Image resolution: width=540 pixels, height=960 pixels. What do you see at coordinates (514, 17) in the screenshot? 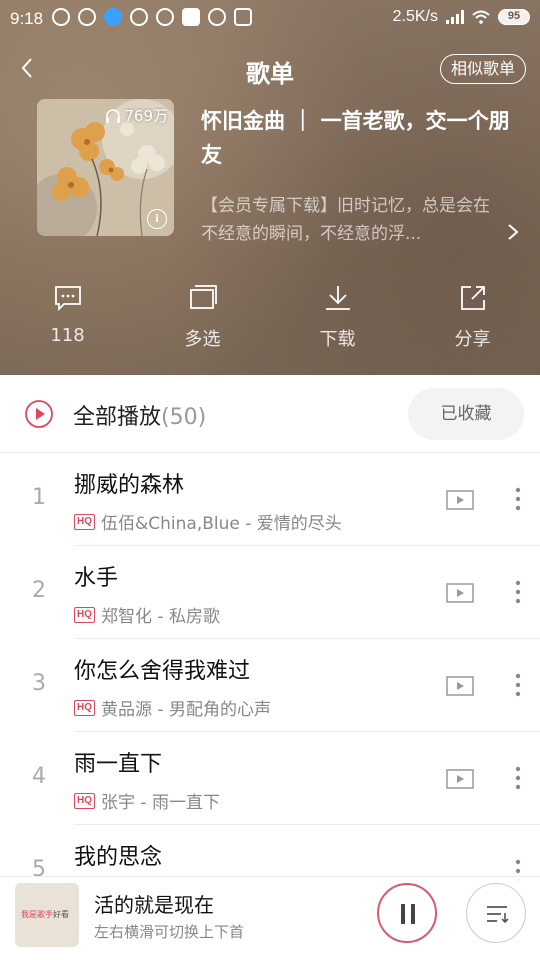
I see `battery-indicator: 95` at bounding box center [514, 17].